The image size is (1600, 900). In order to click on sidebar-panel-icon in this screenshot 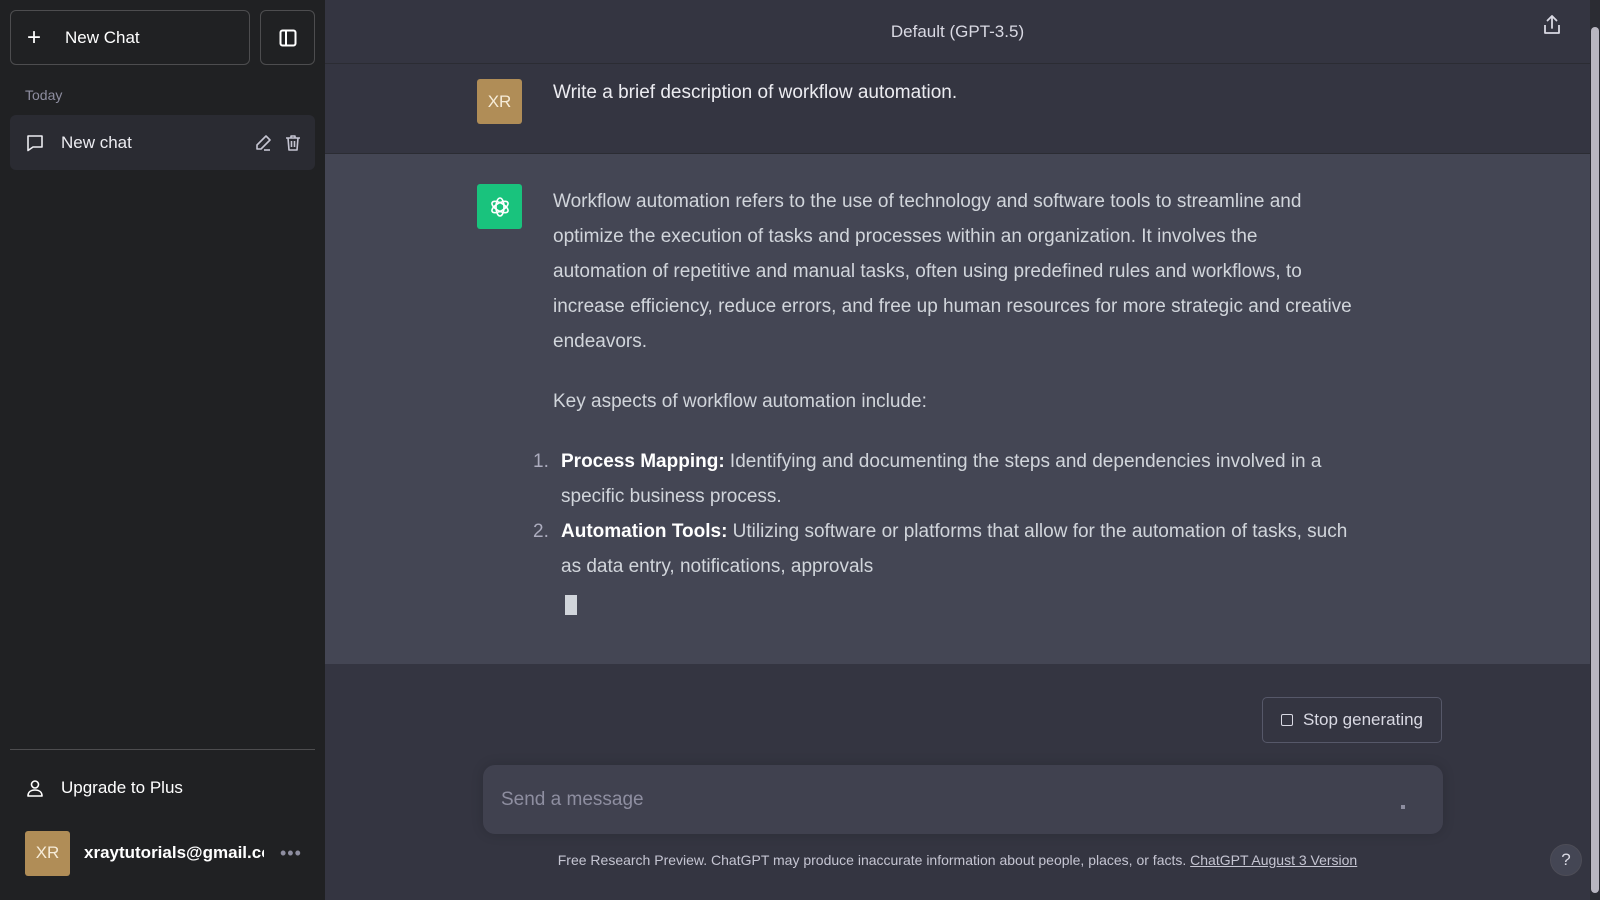, I will do `click(287, 37)`.